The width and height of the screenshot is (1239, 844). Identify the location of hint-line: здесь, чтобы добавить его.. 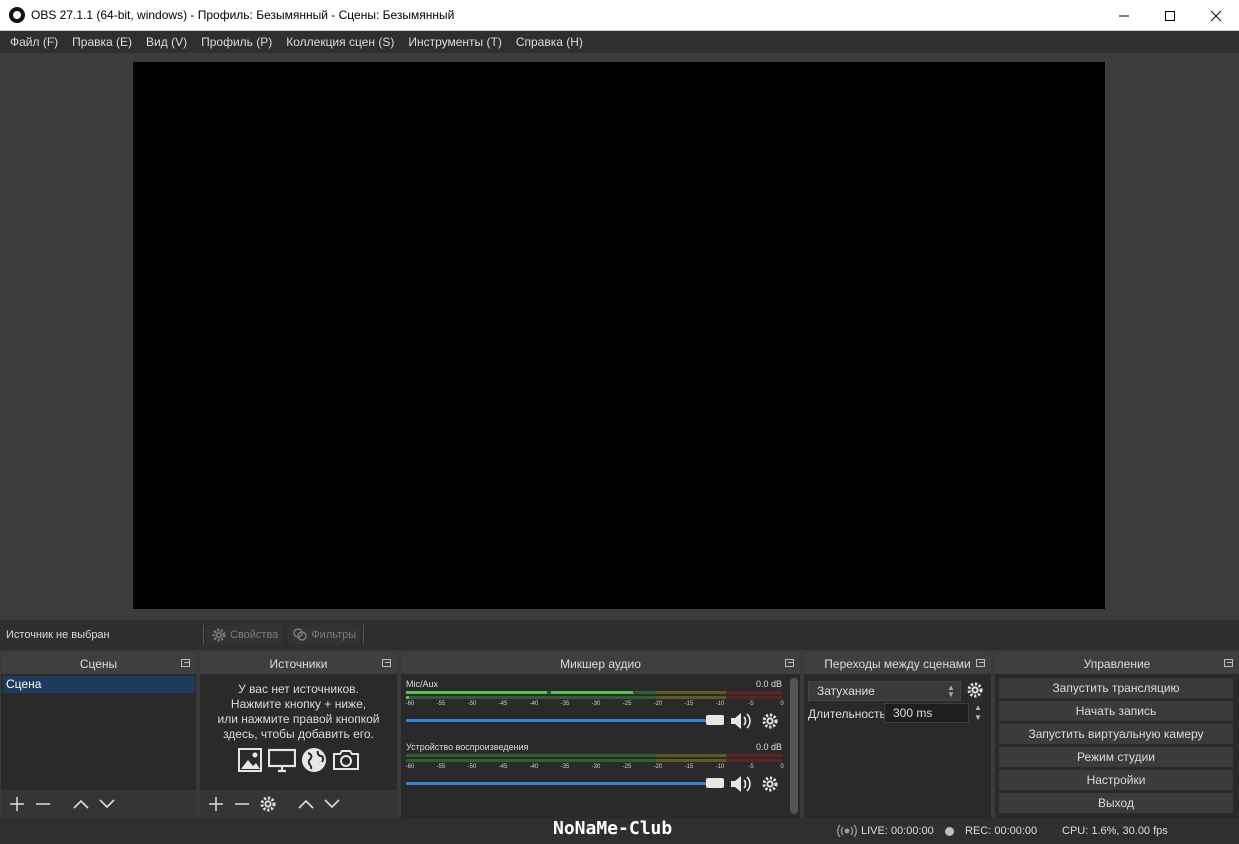
(298, 734).